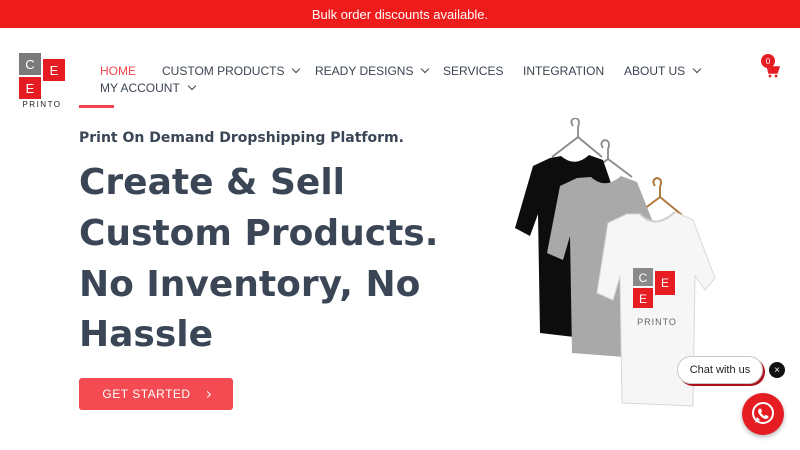 Image resolution: width=800 pixels, height=450 pixels. Describe the element at coordinates (42, 82) in the screenshot. I see `site-logo: C E E PRINTO` at that location.